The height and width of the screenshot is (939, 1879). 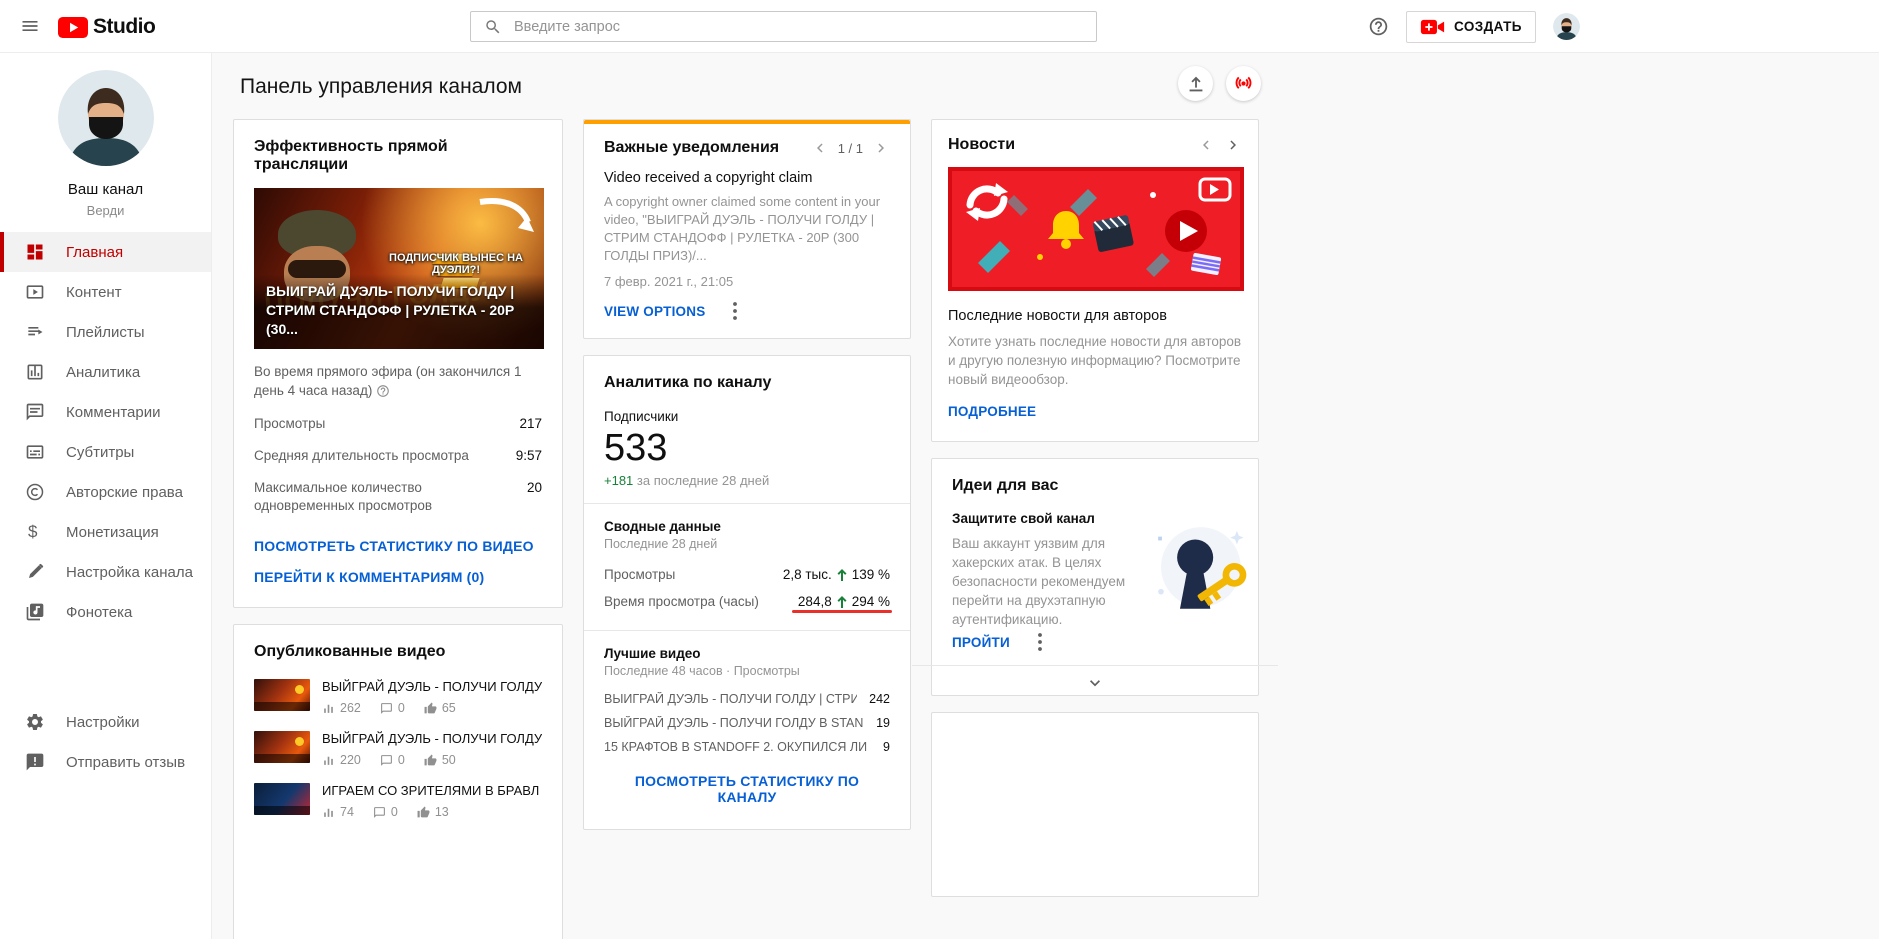 I want to click on youtube-studio-logo: Studio, so click(x=107, y=27).